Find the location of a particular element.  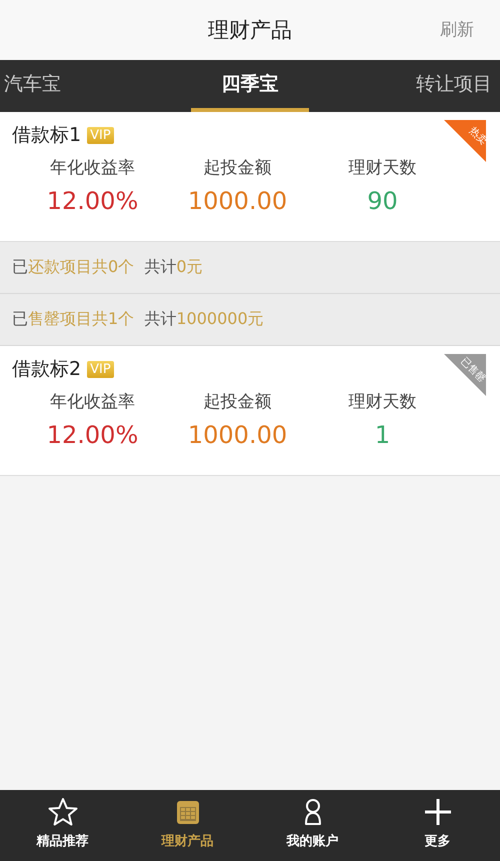

nav-item: 我的账户 is located at coordinates (312, 825).